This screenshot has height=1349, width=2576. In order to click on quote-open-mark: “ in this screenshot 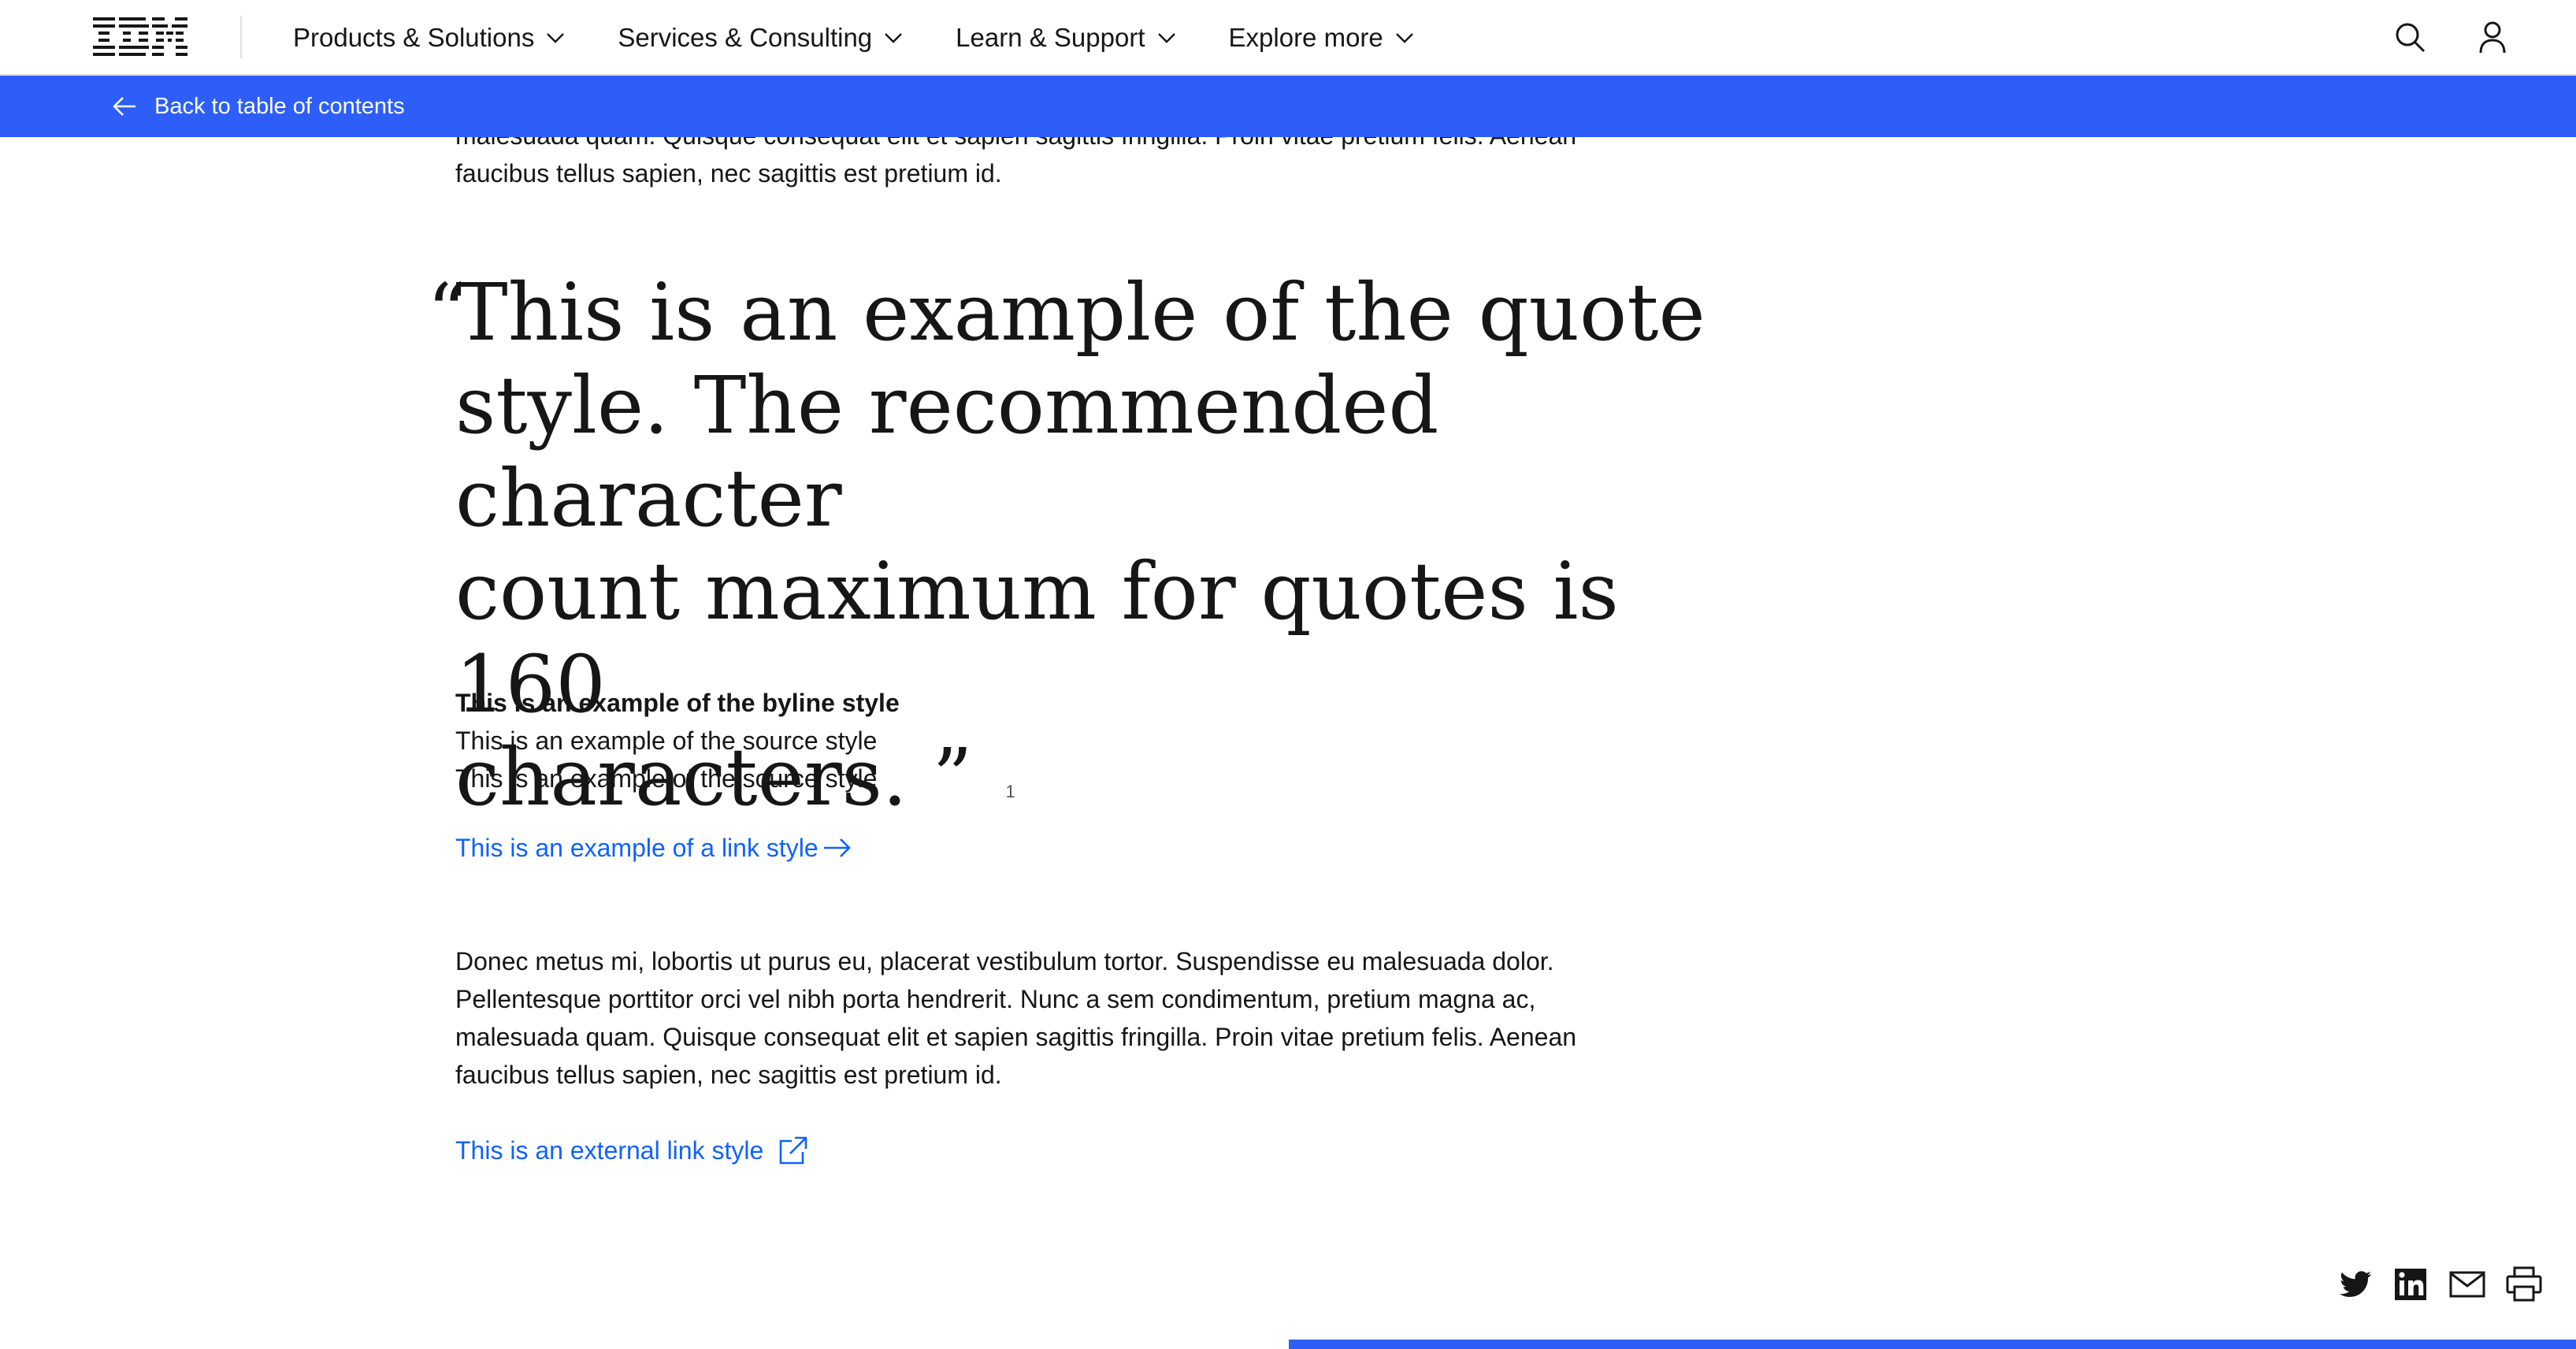, I will do `click(447, 312)`.